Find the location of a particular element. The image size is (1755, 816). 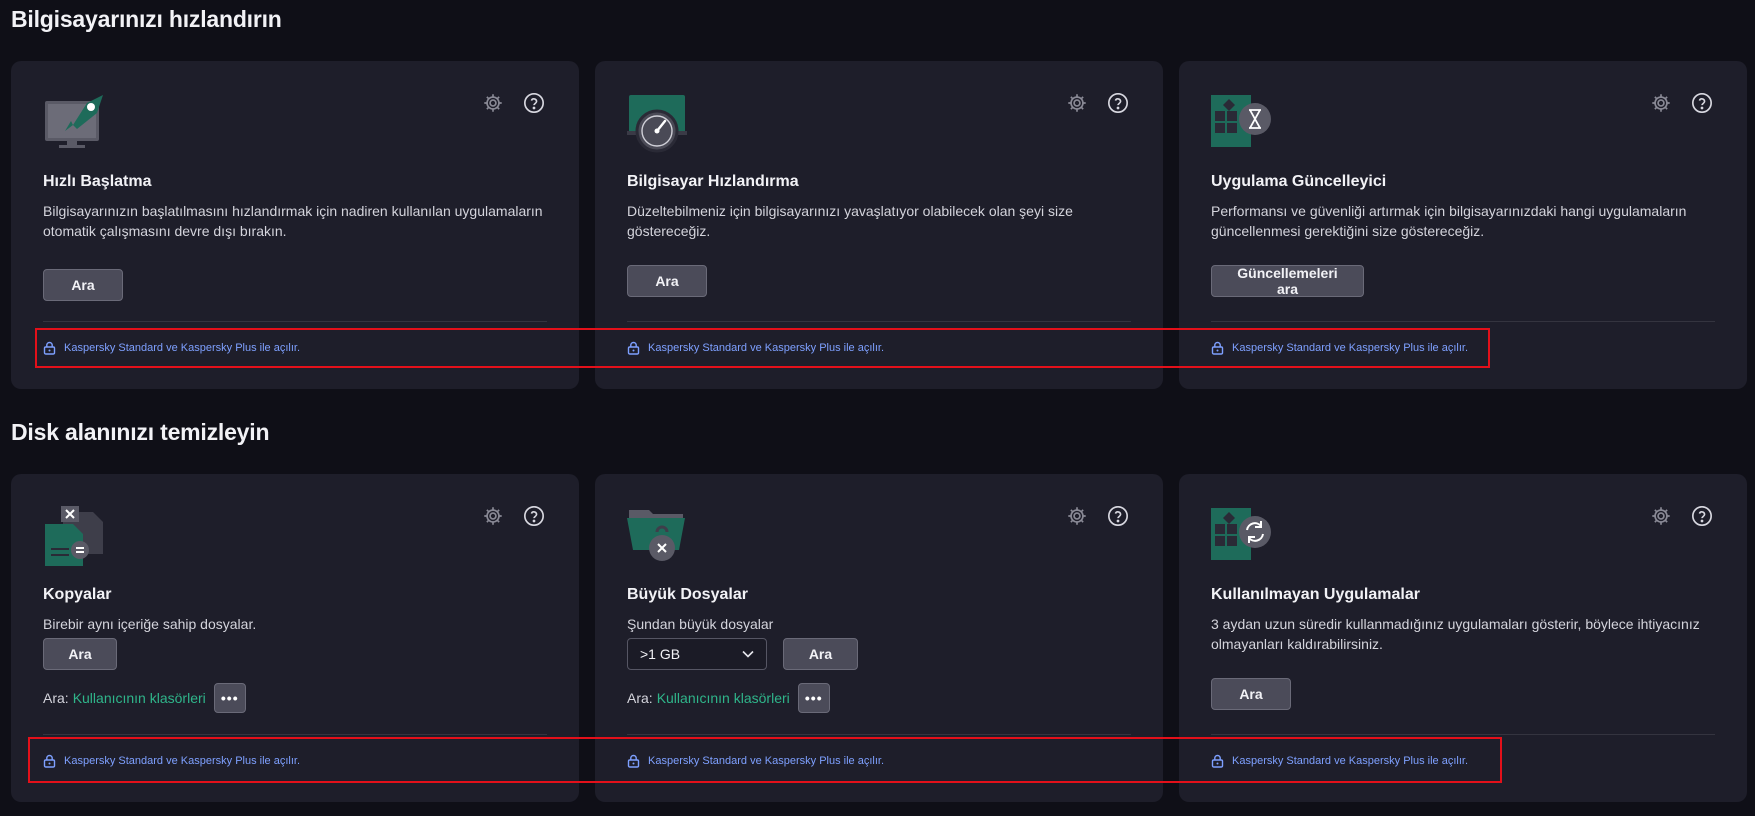

size-threshold-select: >1 GB is located at coordinates (697, 654).